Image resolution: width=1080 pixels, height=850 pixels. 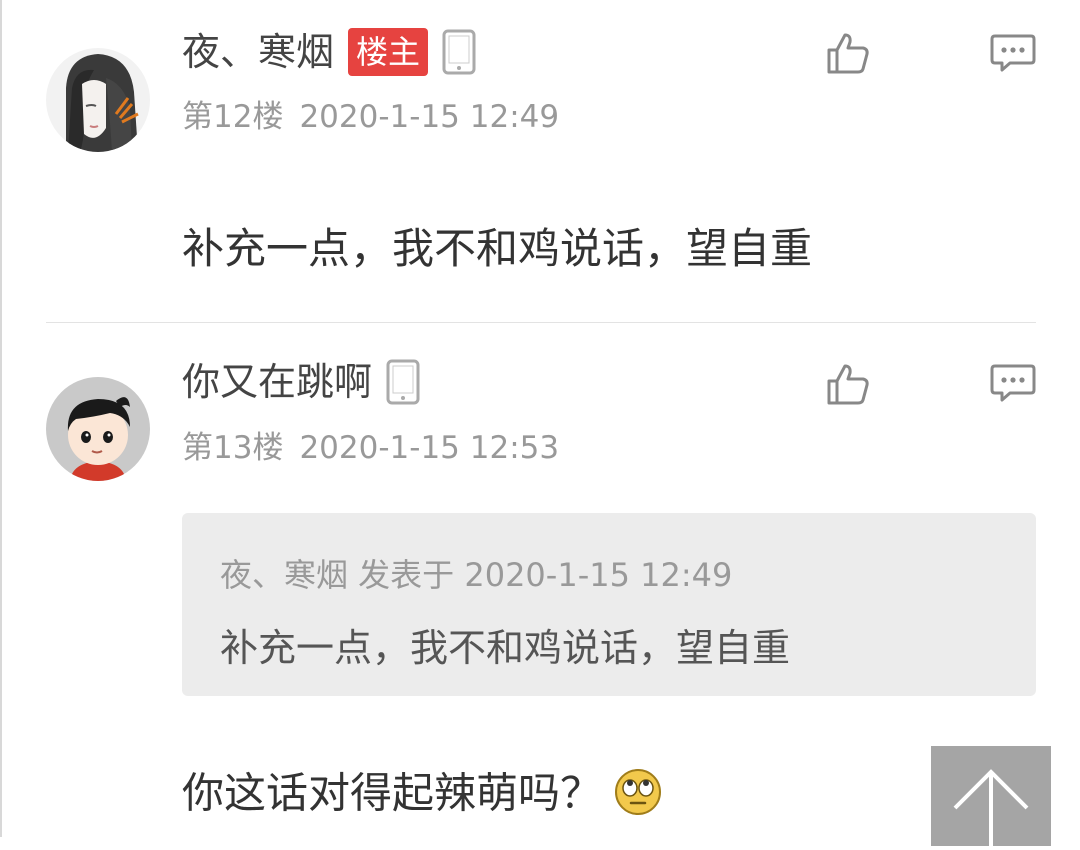 I want to click on username: 夜、寒烟, so click(x=258, y=52).